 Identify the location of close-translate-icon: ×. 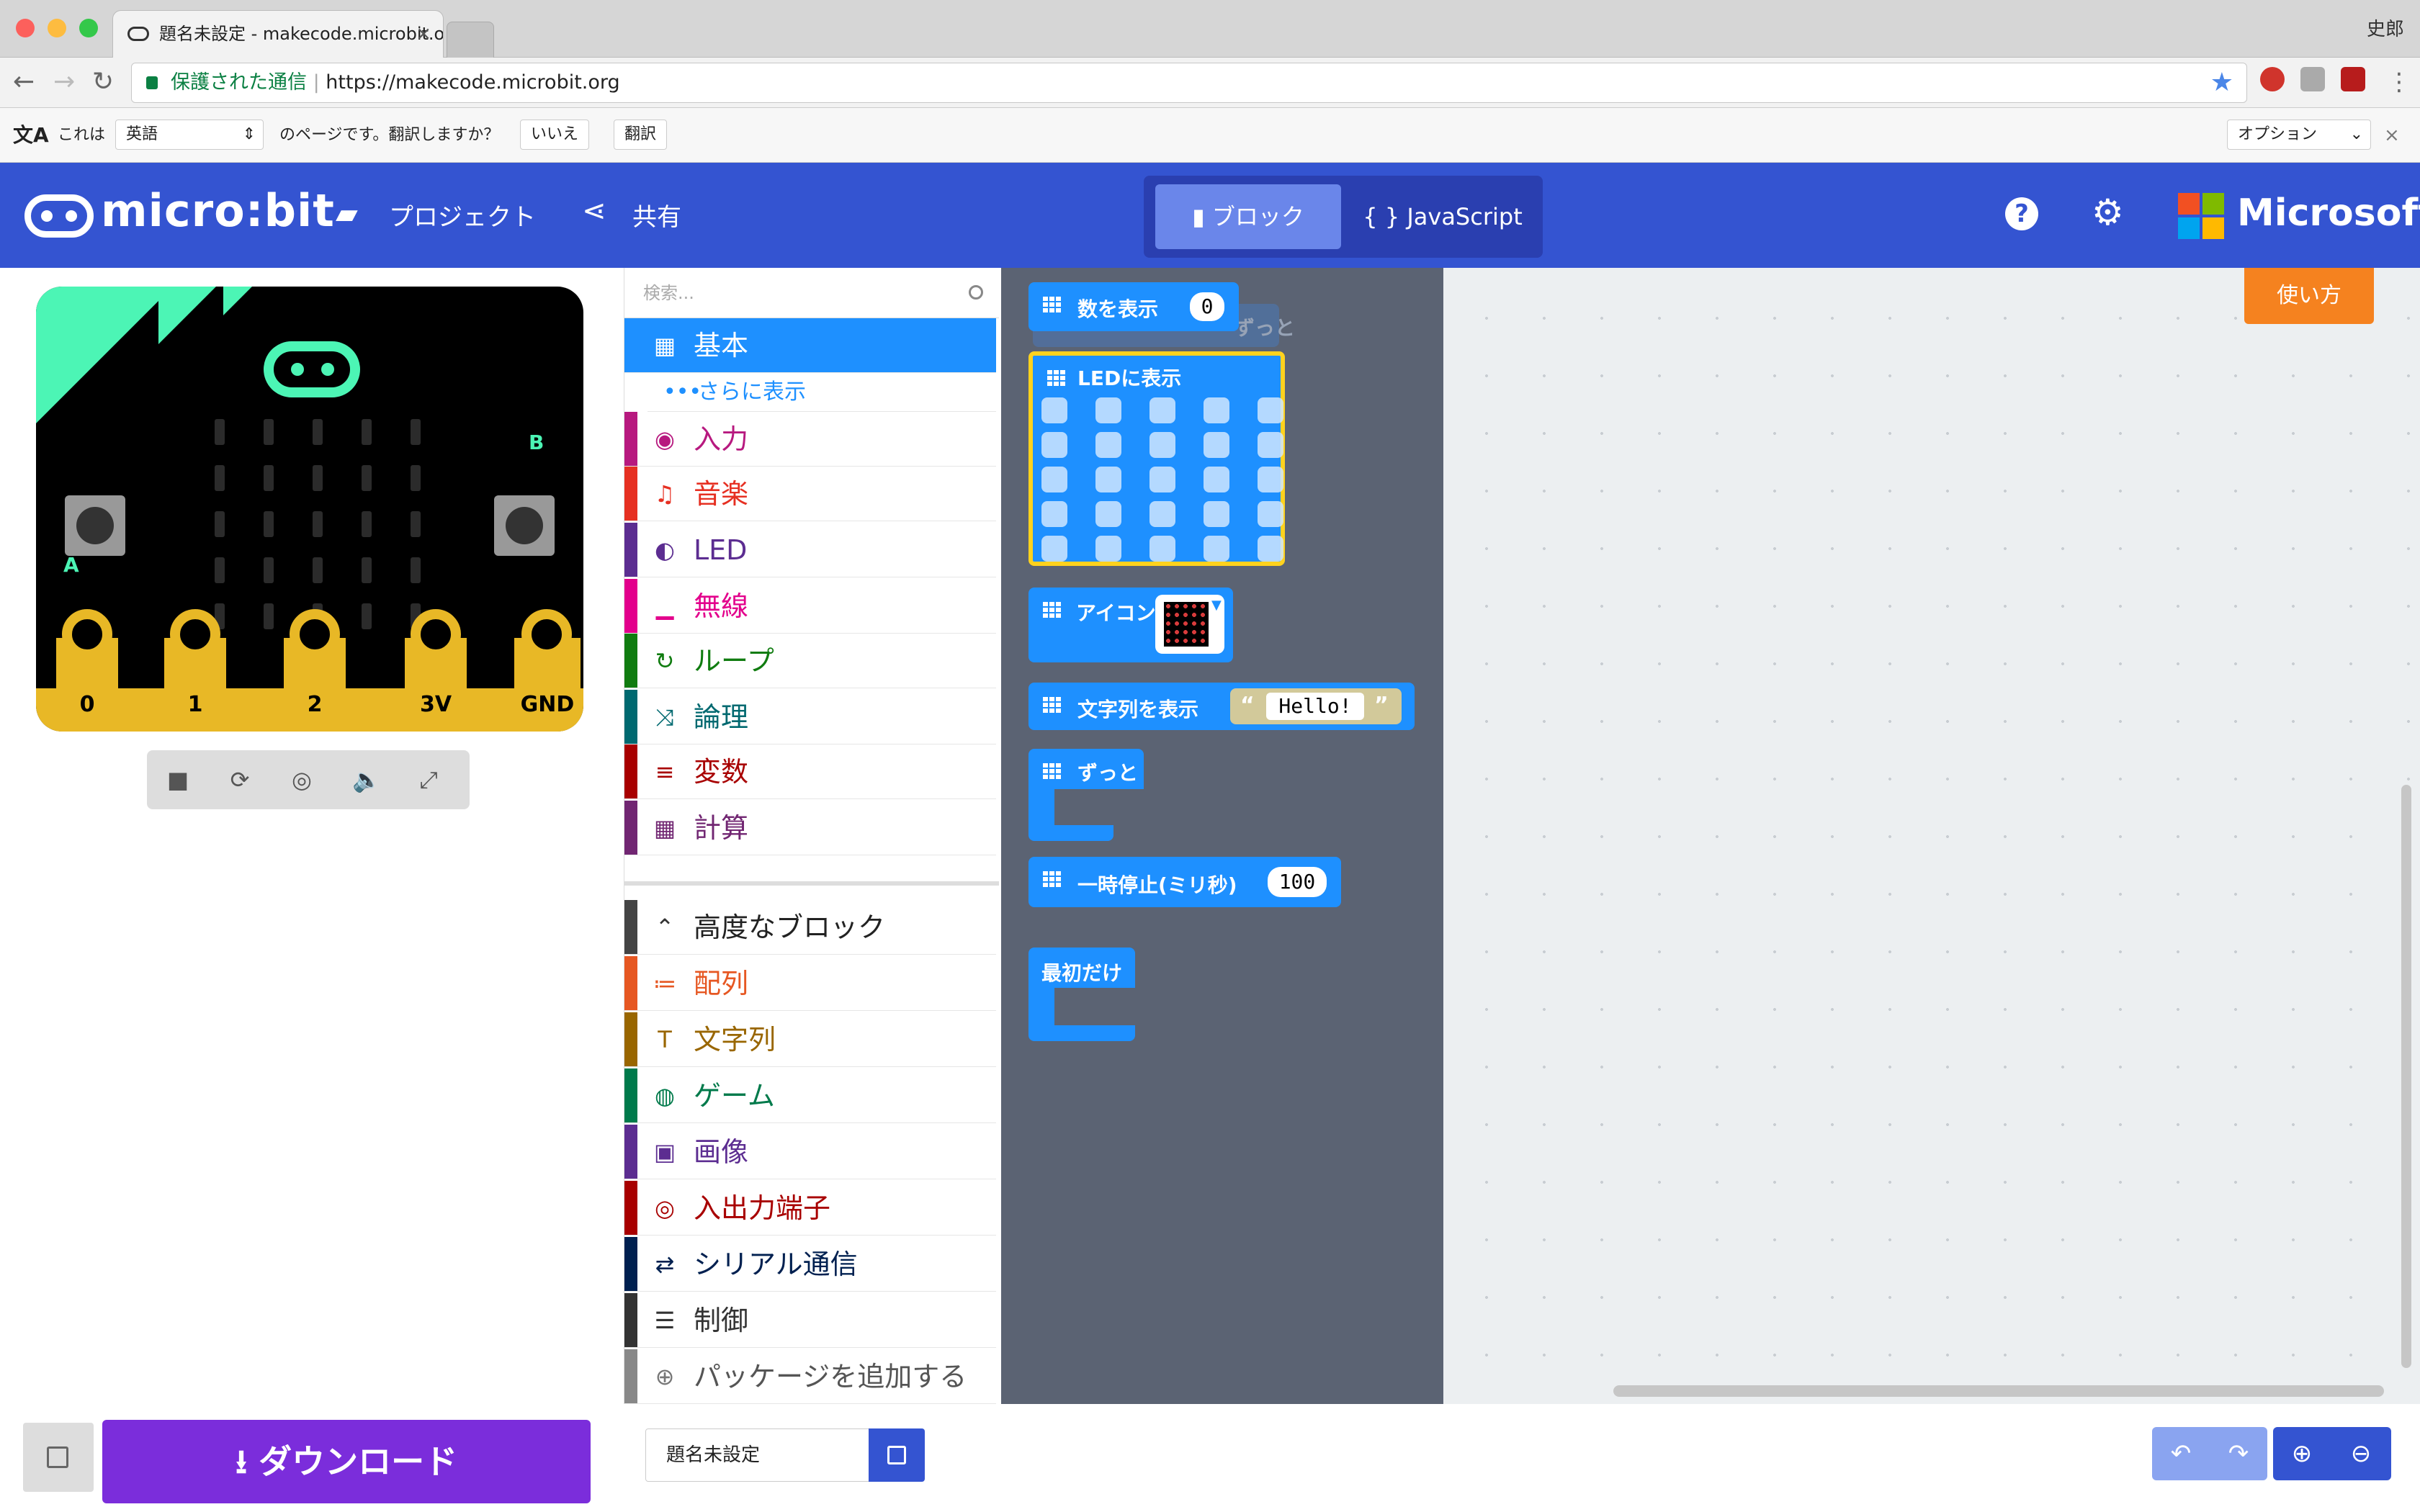
(2392, 135).